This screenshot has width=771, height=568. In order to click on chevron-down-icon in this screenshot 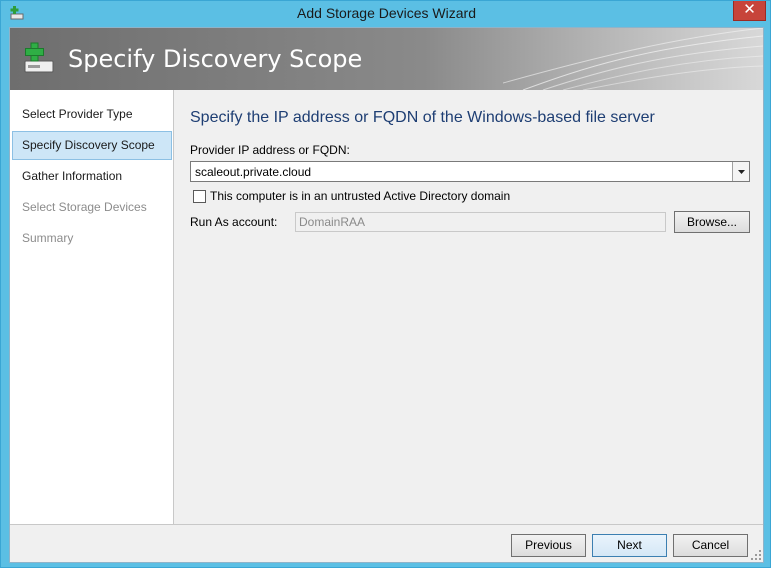, I will do `click(741, 172)`.